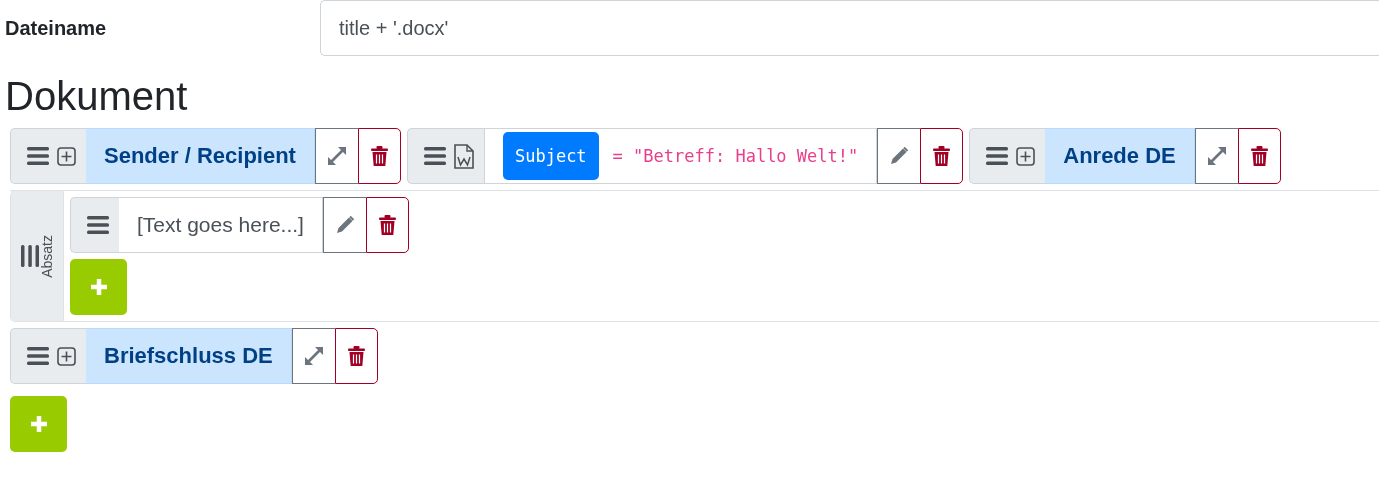 The height and width of the screenshot is (477, 1379). I want to click on section-heading: Dokument, so click(97, 96).